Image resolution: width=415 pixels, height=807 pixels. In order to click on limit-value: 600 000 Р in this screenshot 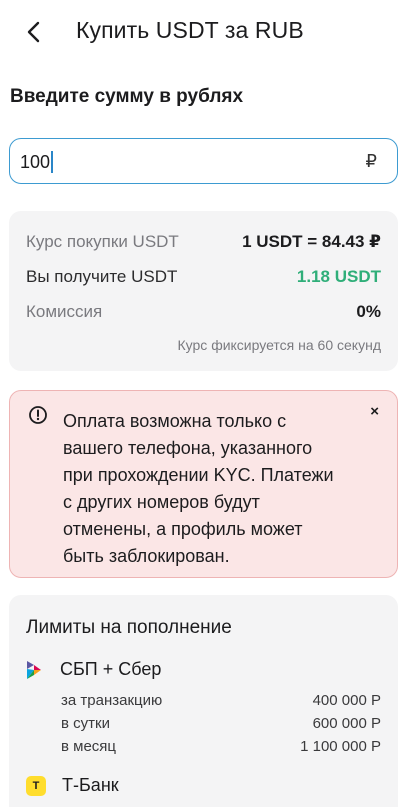, I will do `click(346, 723)`.